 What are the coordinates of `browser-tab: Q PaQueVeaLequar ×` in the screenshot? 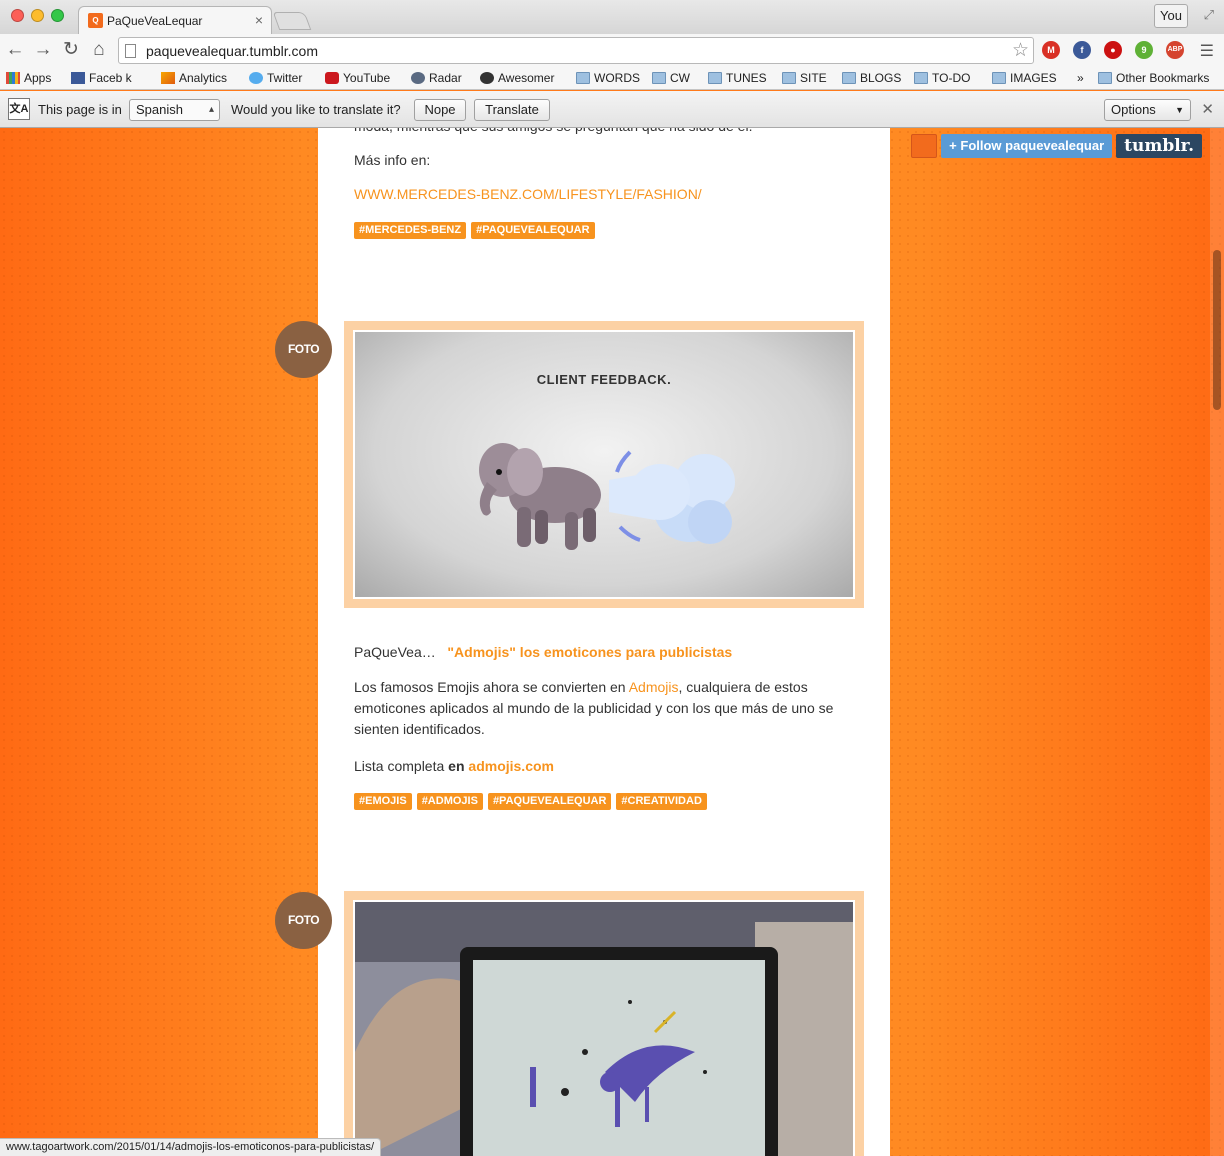 It's located at (175, 20).